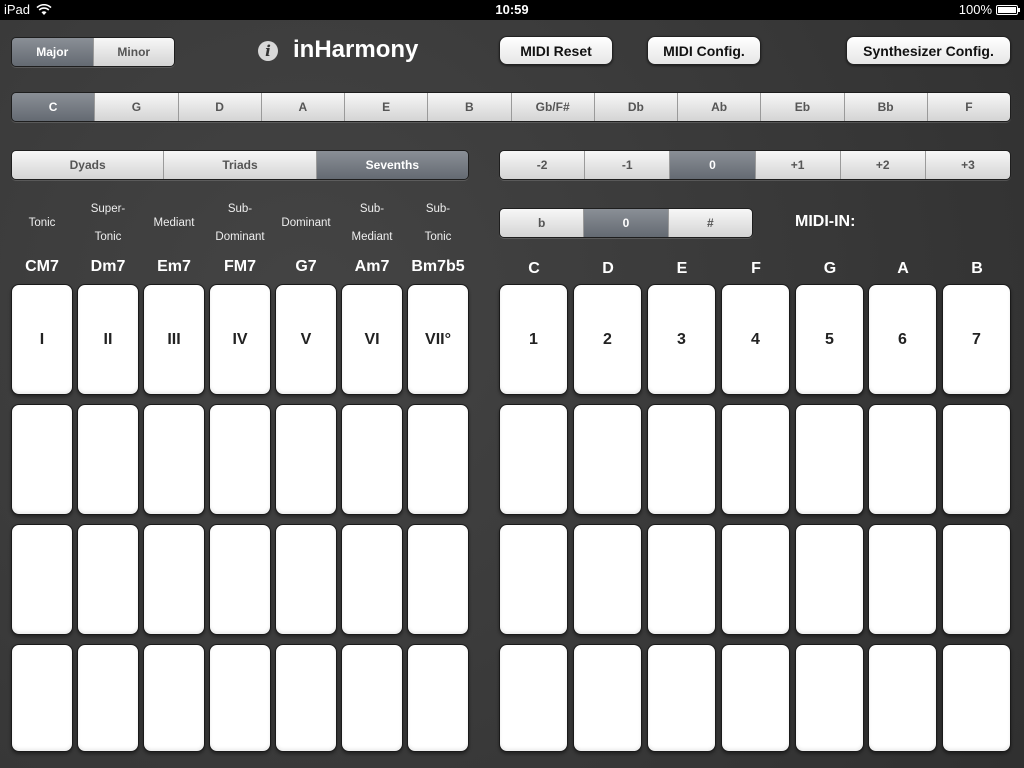 The image size is (1024, 768). What do you see at coordinates (438, 339) in the screenshot?
I see `chord-degree-pad: VII°` at bounding box center [438, 339].